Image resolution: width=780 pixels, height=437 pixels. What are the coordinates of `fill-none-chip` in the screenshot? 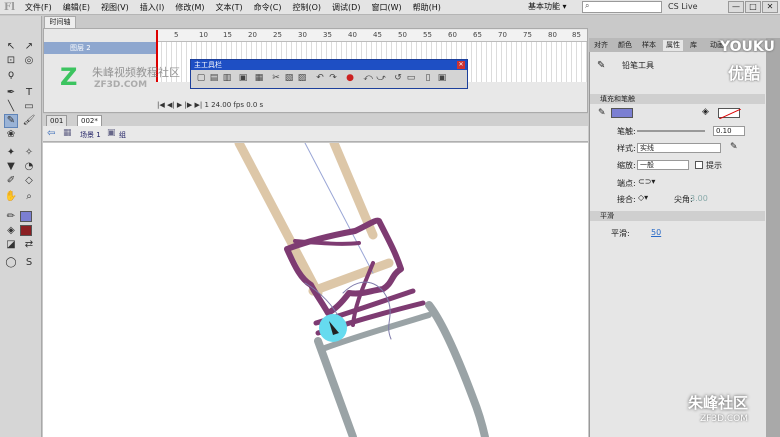 It's located at (730, 114).